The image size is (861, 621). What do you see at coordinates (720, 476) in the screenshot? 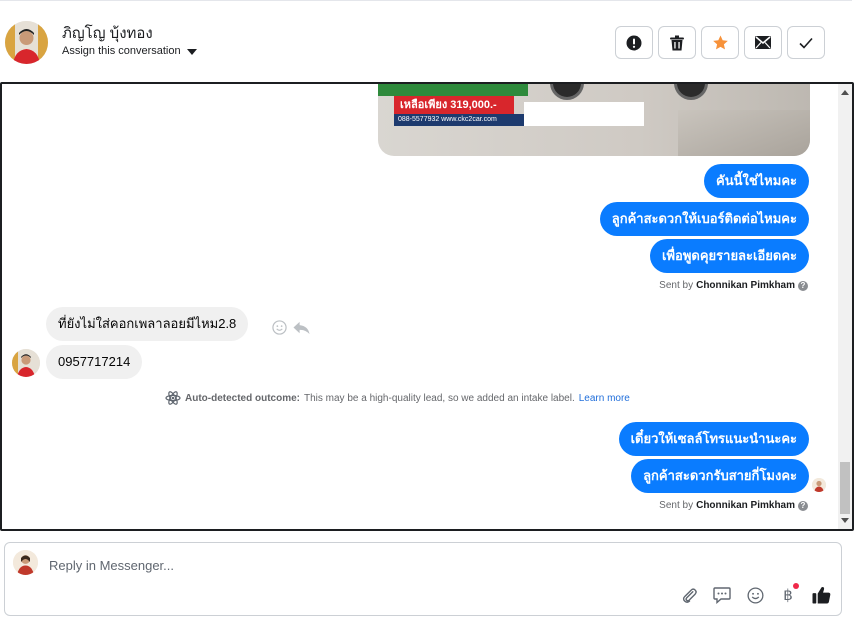
I see `outgoing-message: ลูกค้าสะดวกรับสายกี่โมงคะ` at bounding box center [720, 476].